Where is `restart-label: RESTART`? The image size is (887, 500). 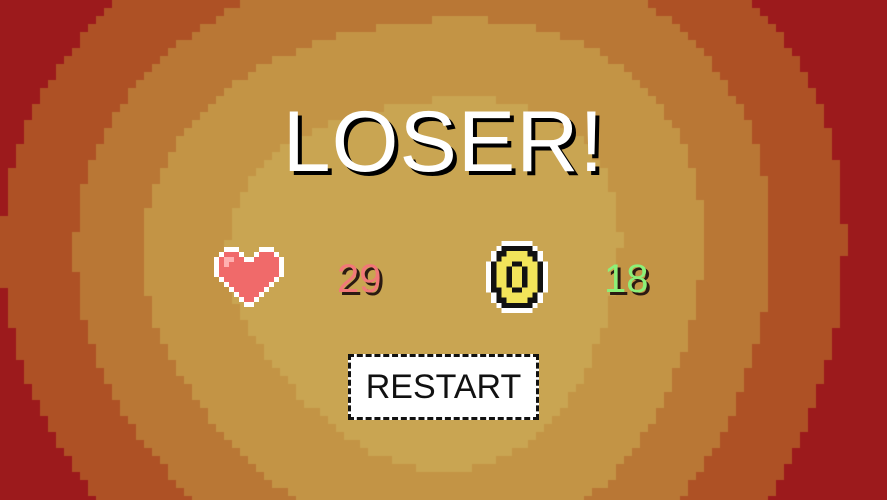 restart-label: RESTART is located at coordinates (443, 386).